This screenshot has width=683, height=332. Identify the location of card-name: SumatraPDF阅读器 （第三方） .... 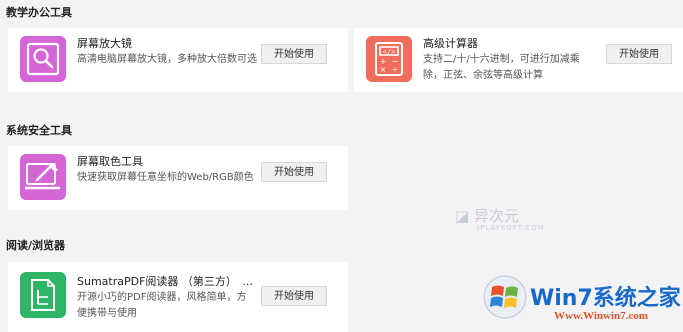
(165, 281).